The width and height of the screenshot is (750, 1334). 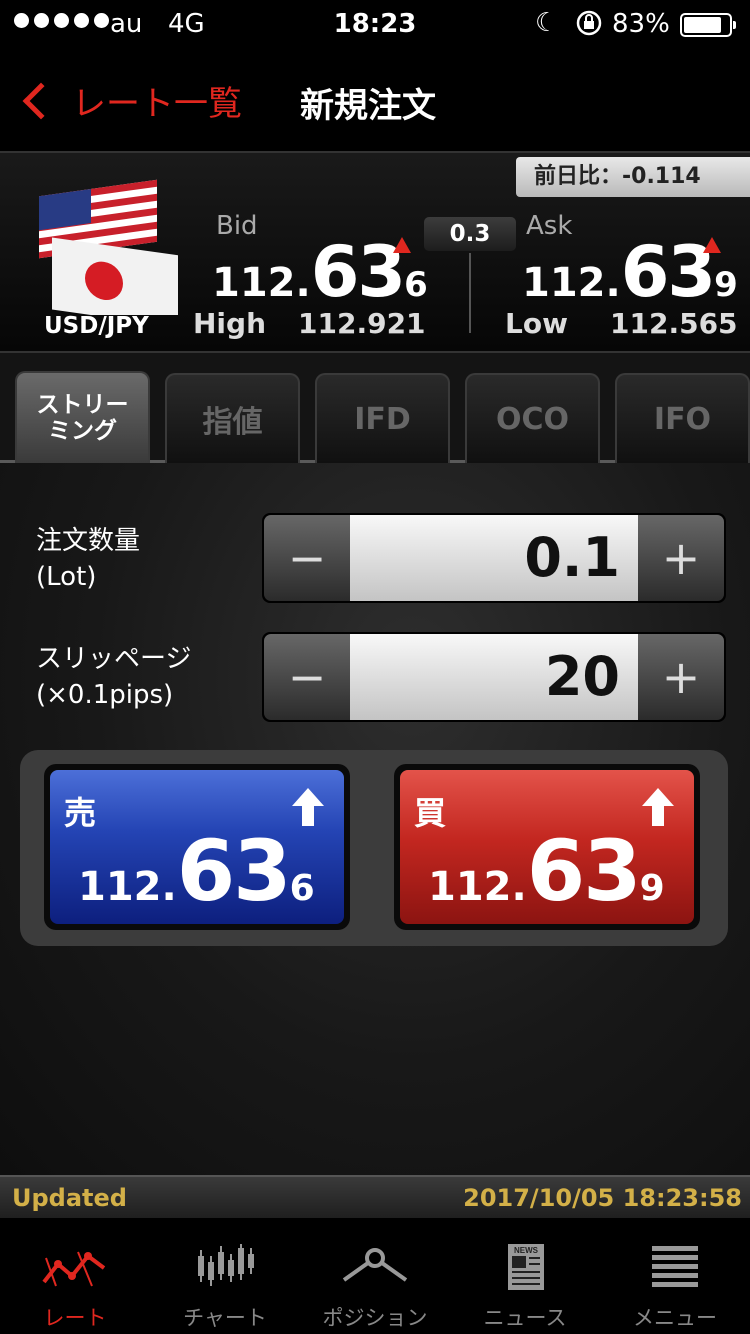 What do you see at coordinates (416, 285) in the screenshot?
I see `bid-price-suffix: 6` at bounding box center [416, 285].